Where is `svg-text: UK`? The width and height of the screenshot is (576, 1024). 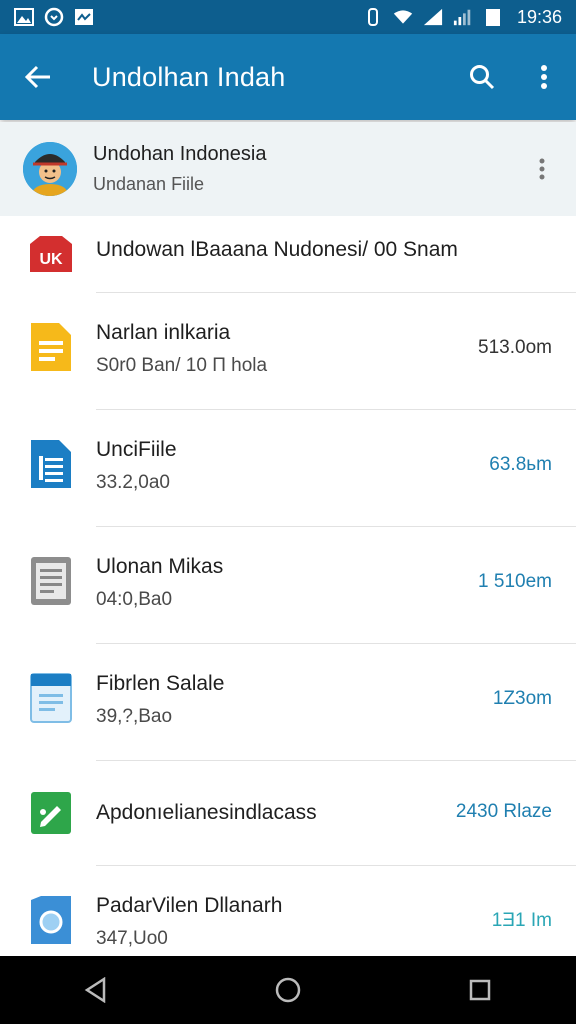
svg-text: UK is located at coordinates (51, 259).